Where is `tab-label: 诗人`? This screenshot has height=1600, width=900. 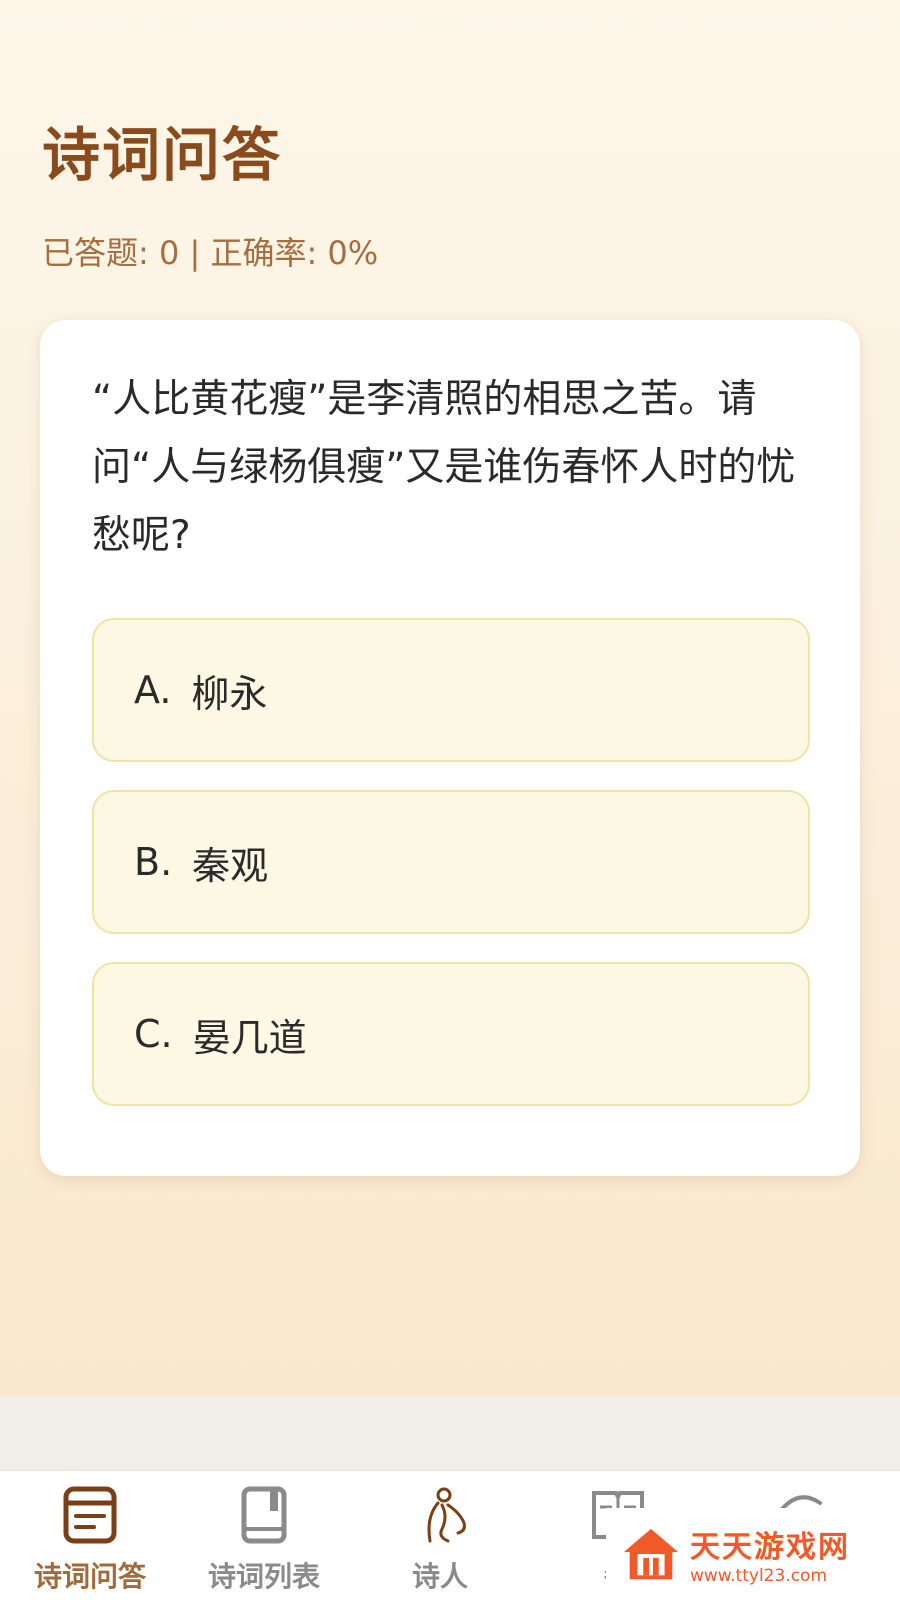 tab-label: 诗人 is located at coordinates (439, 1576).